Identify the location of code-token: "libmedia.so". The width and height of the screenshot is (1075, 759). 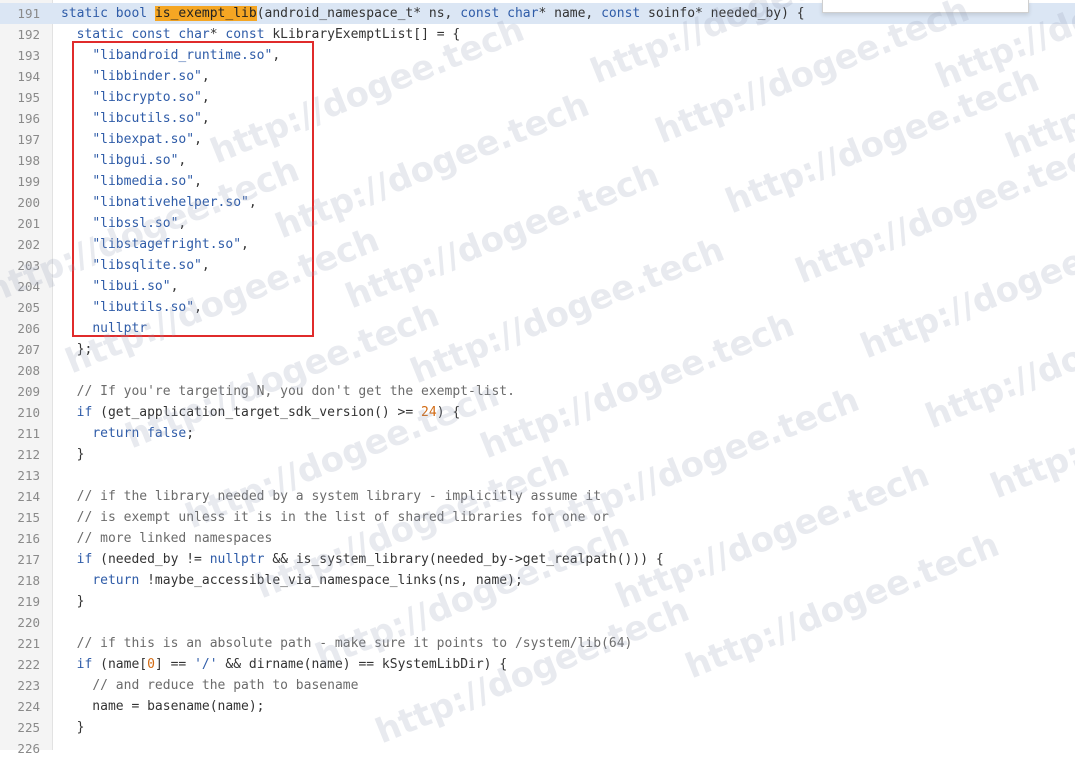
(143, 181).